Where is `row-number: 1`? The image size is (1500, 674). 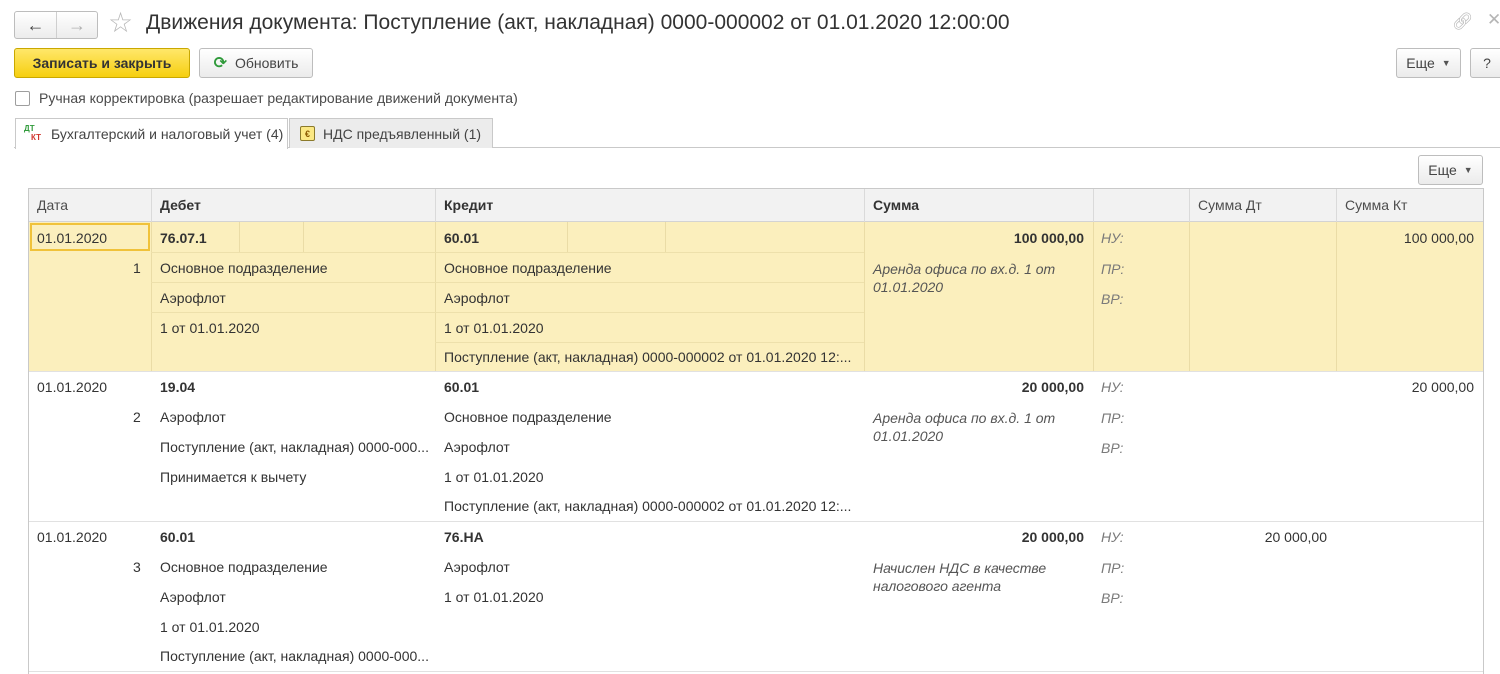 row-number: 1 is located at coordinates (137, 268).